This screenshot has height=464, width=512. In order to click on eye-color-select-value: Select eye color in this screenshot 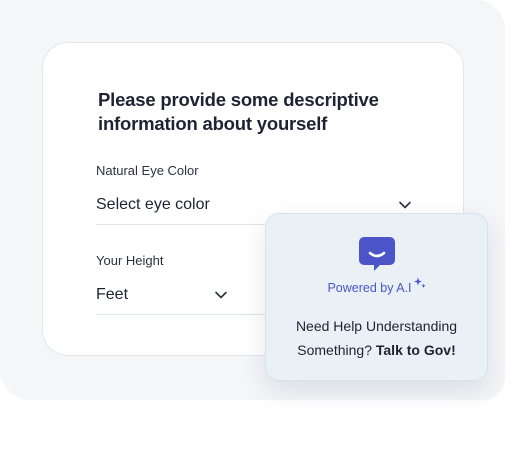, I will do `click(153, 204)`.